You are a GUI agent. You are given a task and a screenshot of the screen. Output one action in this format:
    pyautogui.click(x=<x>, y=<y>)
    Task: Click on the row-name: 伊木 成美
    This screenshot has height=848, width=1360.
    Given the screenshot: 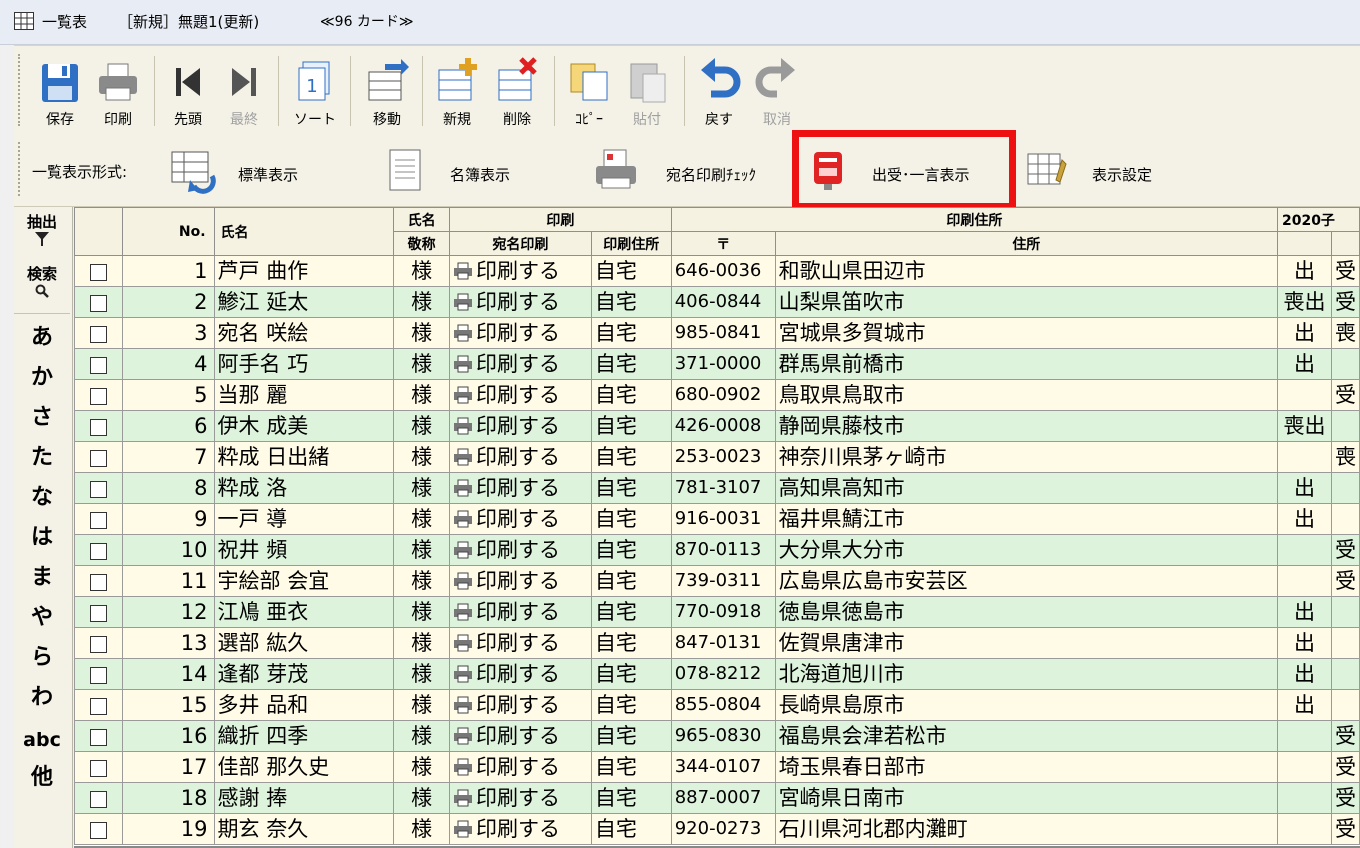 What is the action you would take?
    pyautogui.click(x=304, y=426)
    